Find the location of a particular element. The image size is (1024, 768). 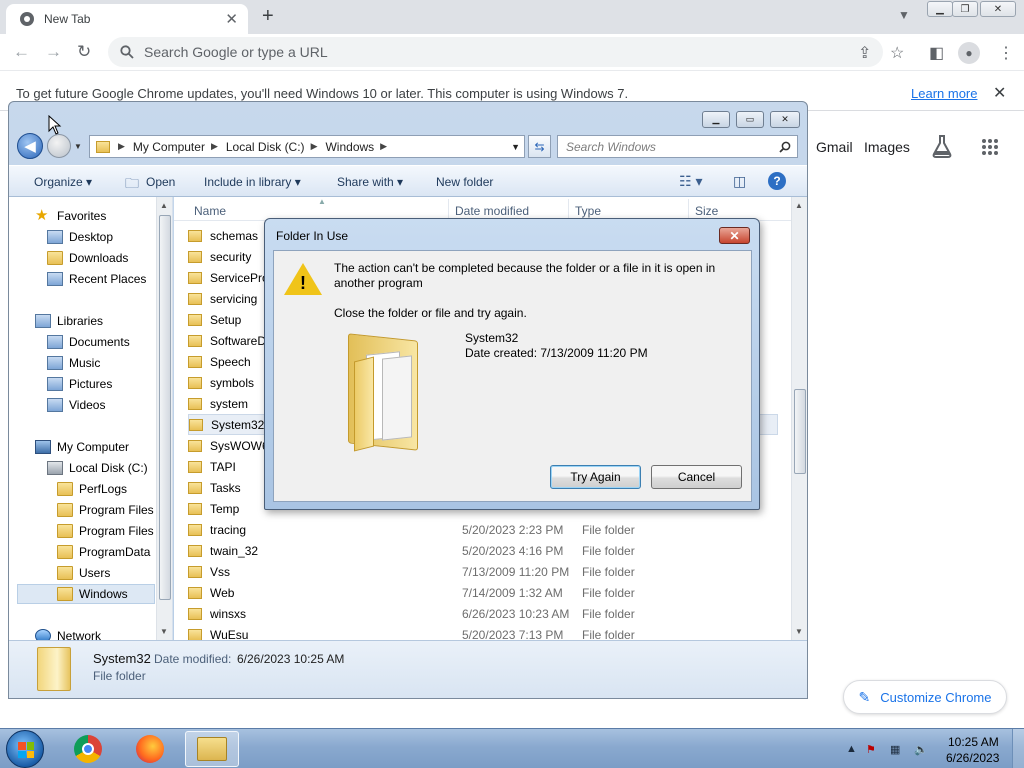

nav-windows: Windows is located at coordinates (86, 594).